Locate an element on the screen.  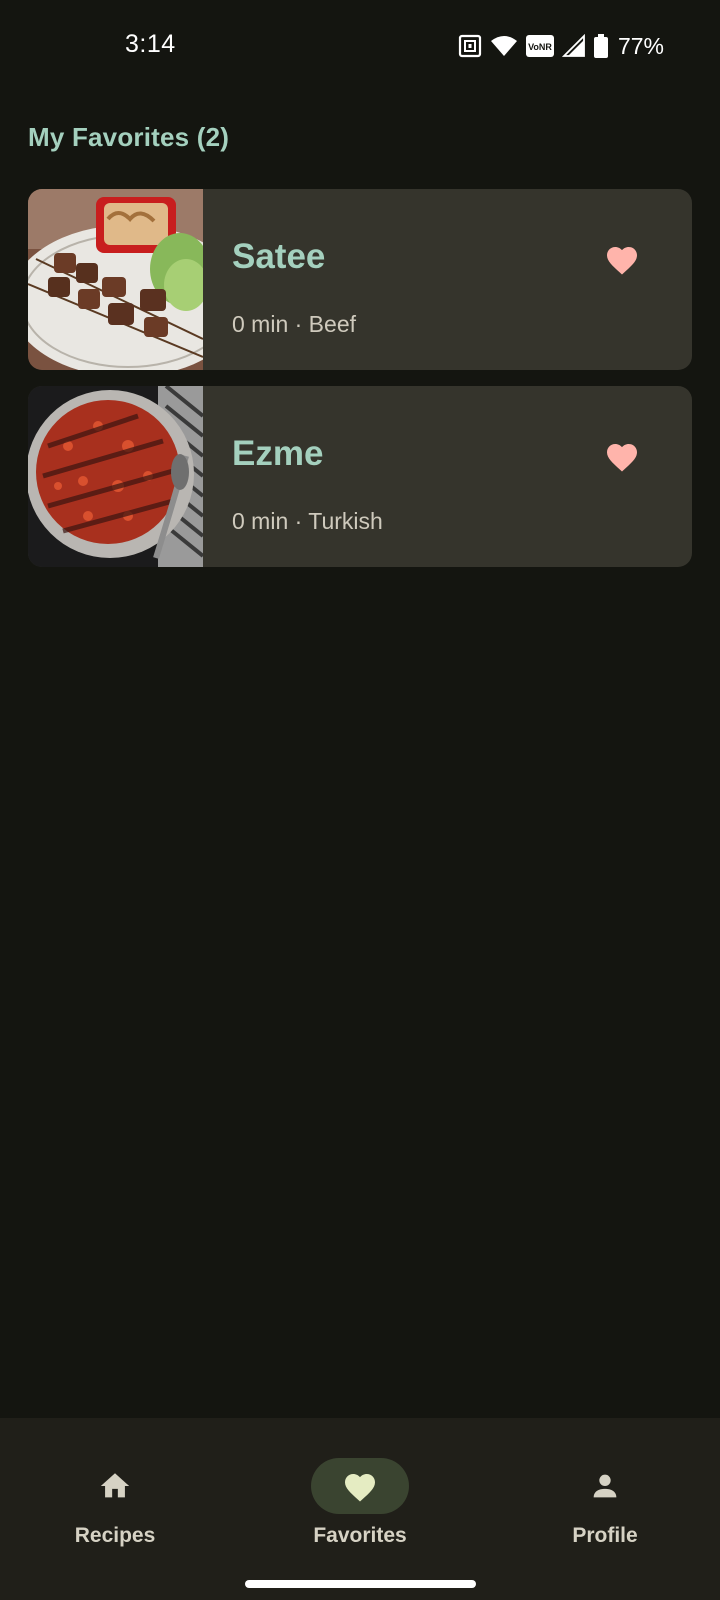
recipe-card: Satee 0 min · Beef is located at coordinates (360, 279).